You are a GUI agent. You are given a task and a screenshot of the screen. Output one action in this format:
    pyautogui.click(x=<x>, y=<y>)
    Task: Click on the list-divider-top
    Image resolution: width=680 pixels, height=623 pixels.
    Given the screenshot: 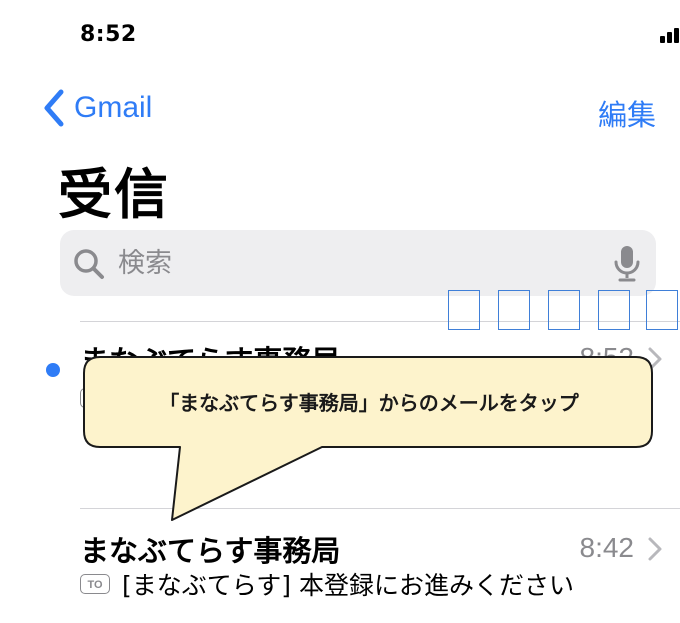 What is the action you would take?
    pyautogui.click(x=380, y=321)
    